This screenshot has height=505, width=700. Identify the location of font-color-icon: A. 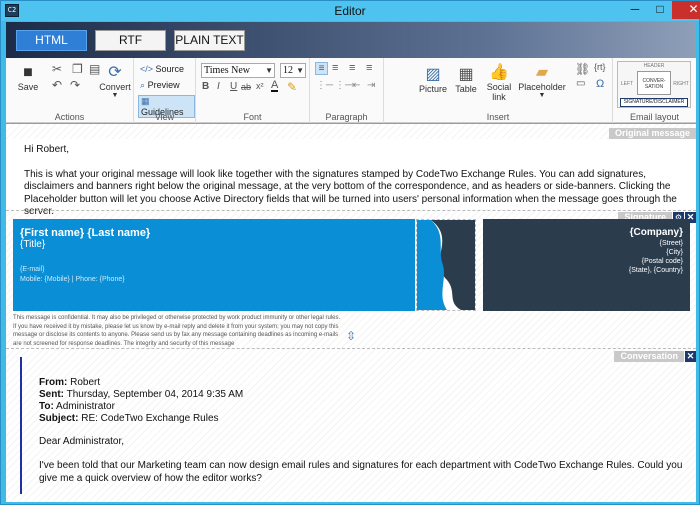
(275, 86).